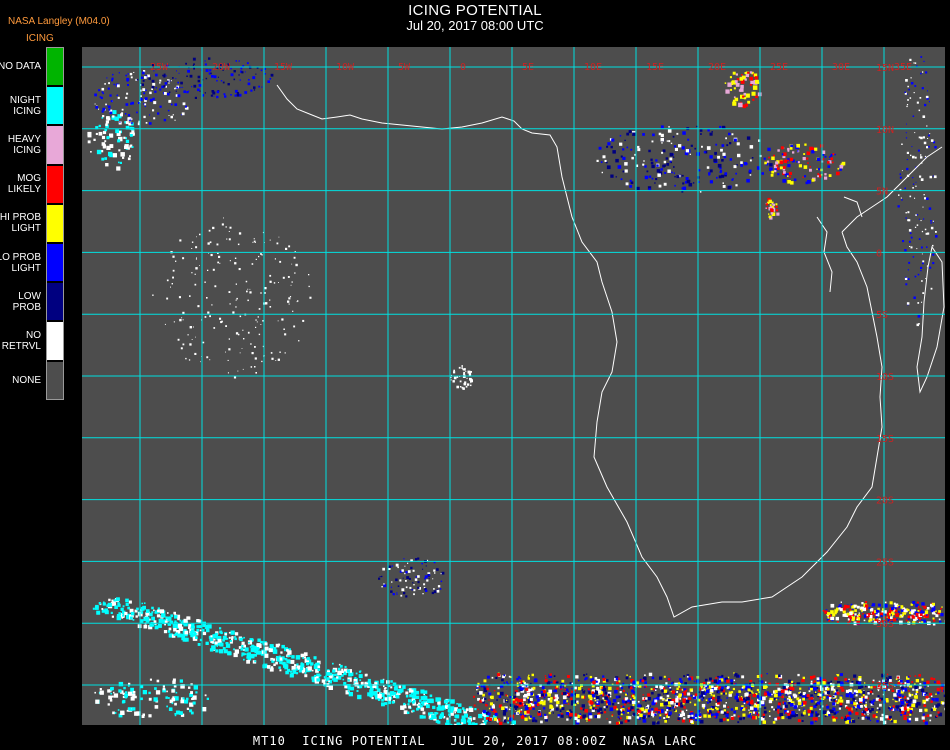  What do you see at coordinates (885, 562) in the screenshot?
I see `lat-label: 25S` at bounding box center [885, 562].